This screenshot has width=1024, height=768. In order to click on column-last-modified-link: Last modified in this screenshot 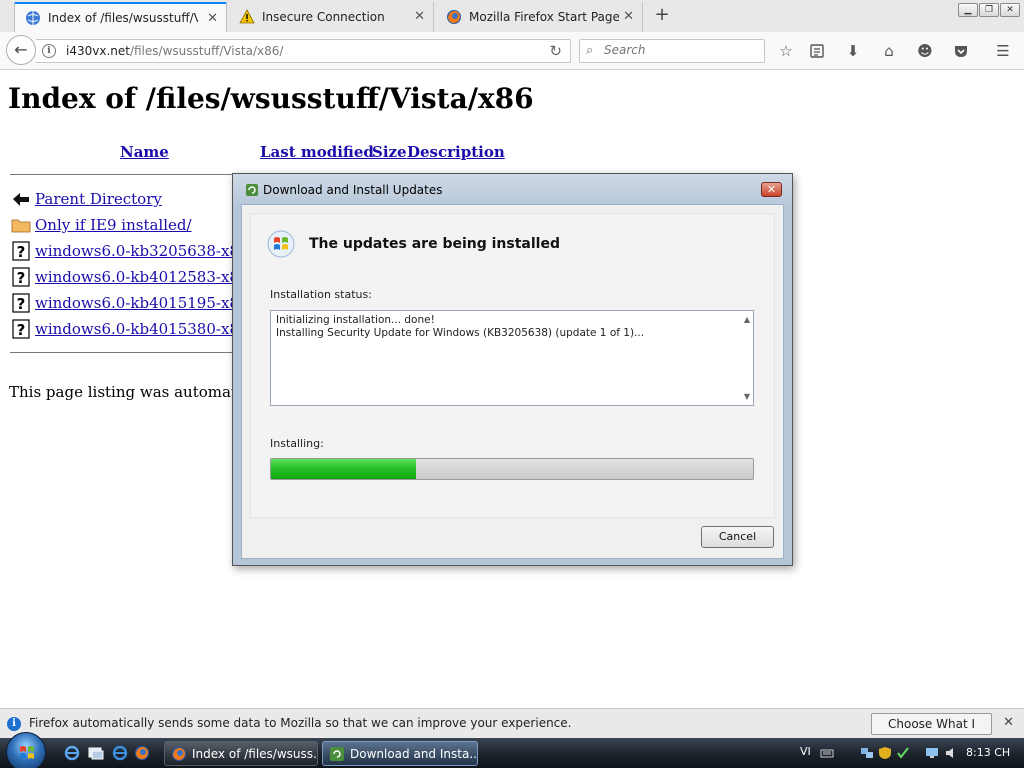, I will do `click(317, 152)`.